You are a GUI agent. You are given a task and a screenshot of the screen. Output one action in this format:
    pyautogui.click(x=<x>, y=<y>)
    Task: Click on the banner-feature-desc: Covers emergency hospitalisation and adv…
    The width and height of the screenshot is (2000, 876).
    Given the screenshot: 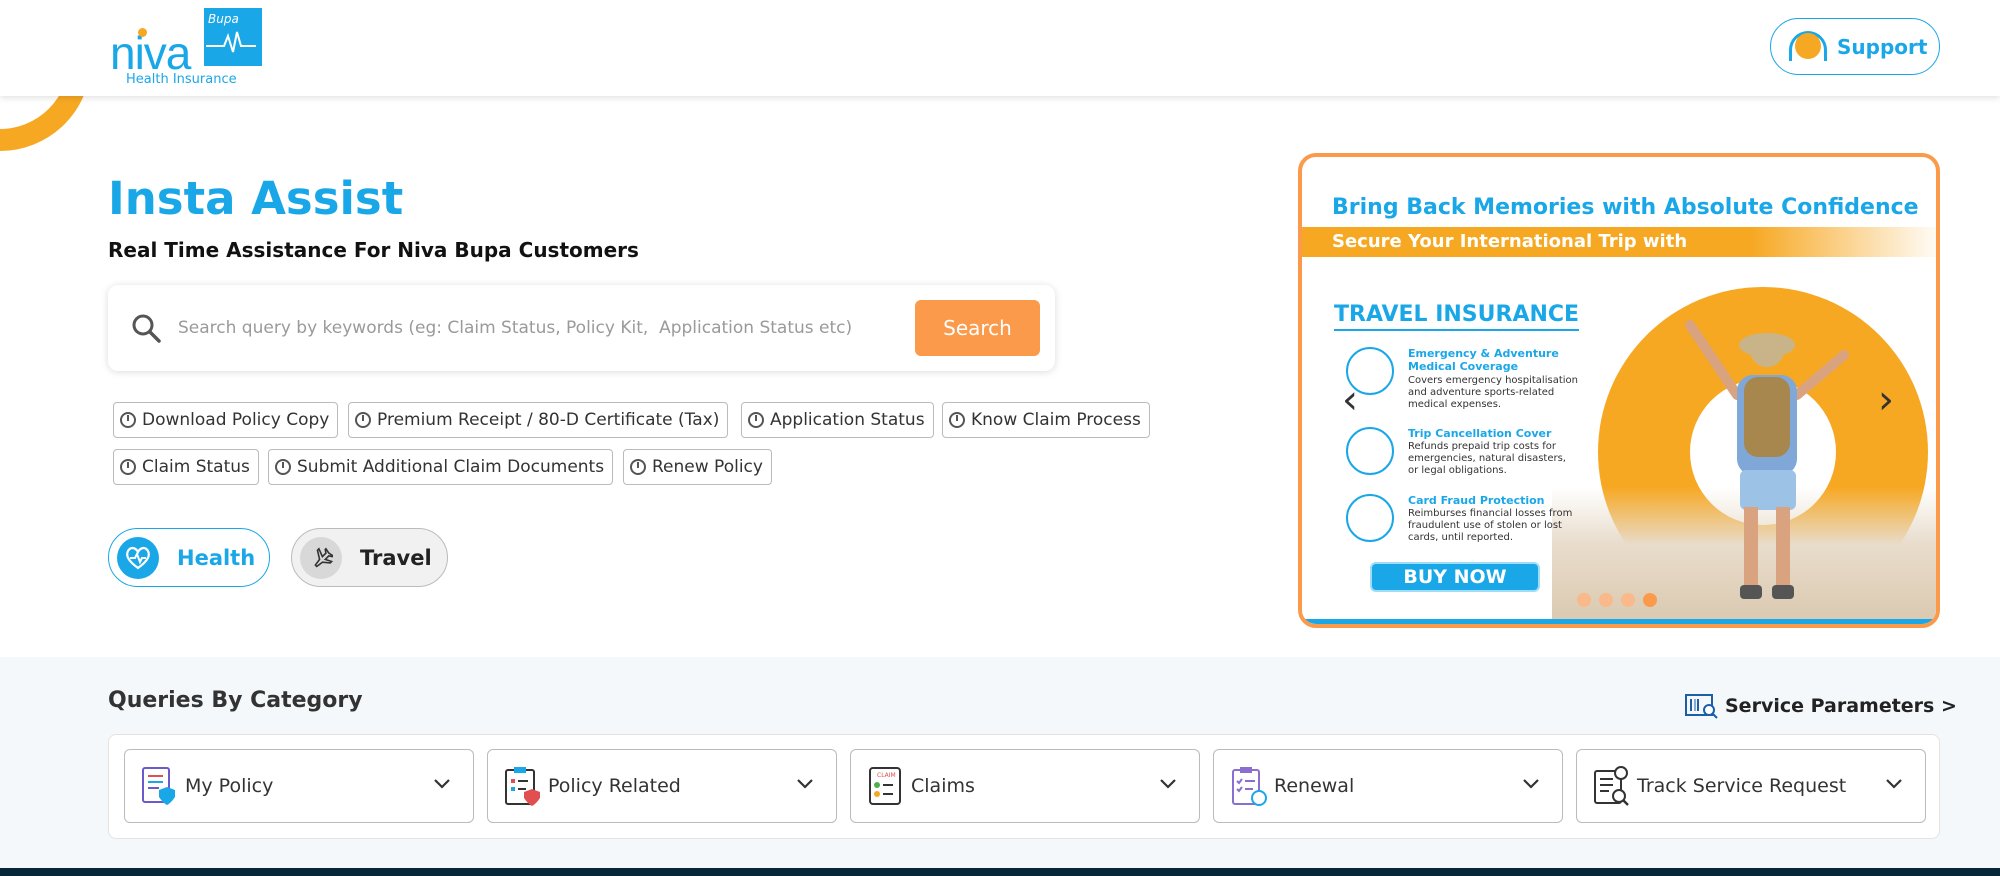 What is the action you would take?
    pyautogui.click(x=1493, y=392)
    